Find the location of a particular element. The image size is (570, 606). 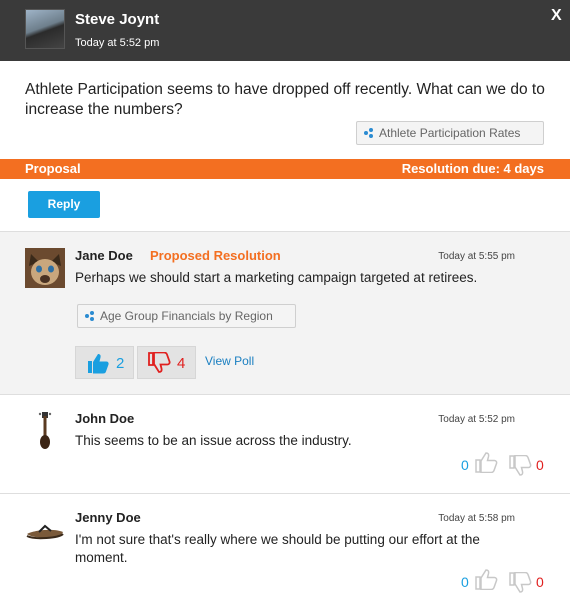

proposal-label: Proposal is located at coordinates (53, 168).